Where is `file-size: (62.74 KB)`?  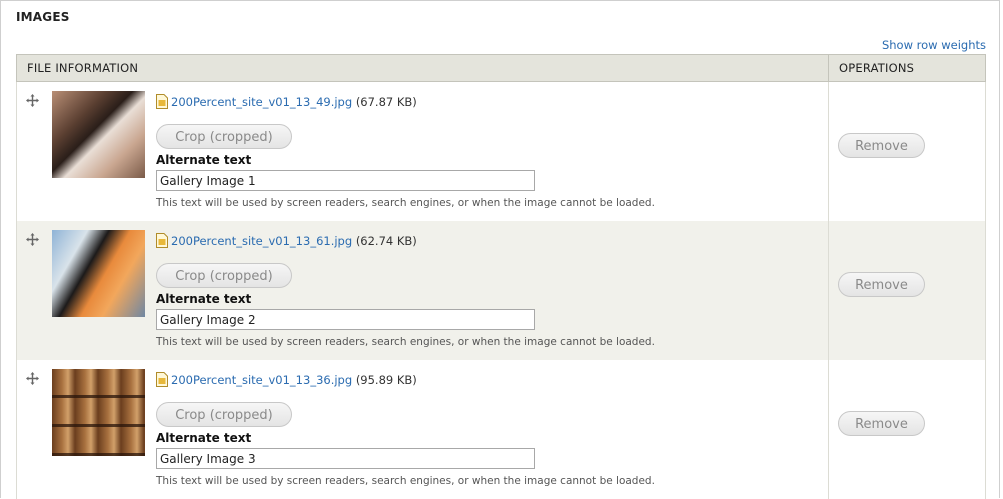
file-size: (62.74 KB) is located at coordinates (386, 241).